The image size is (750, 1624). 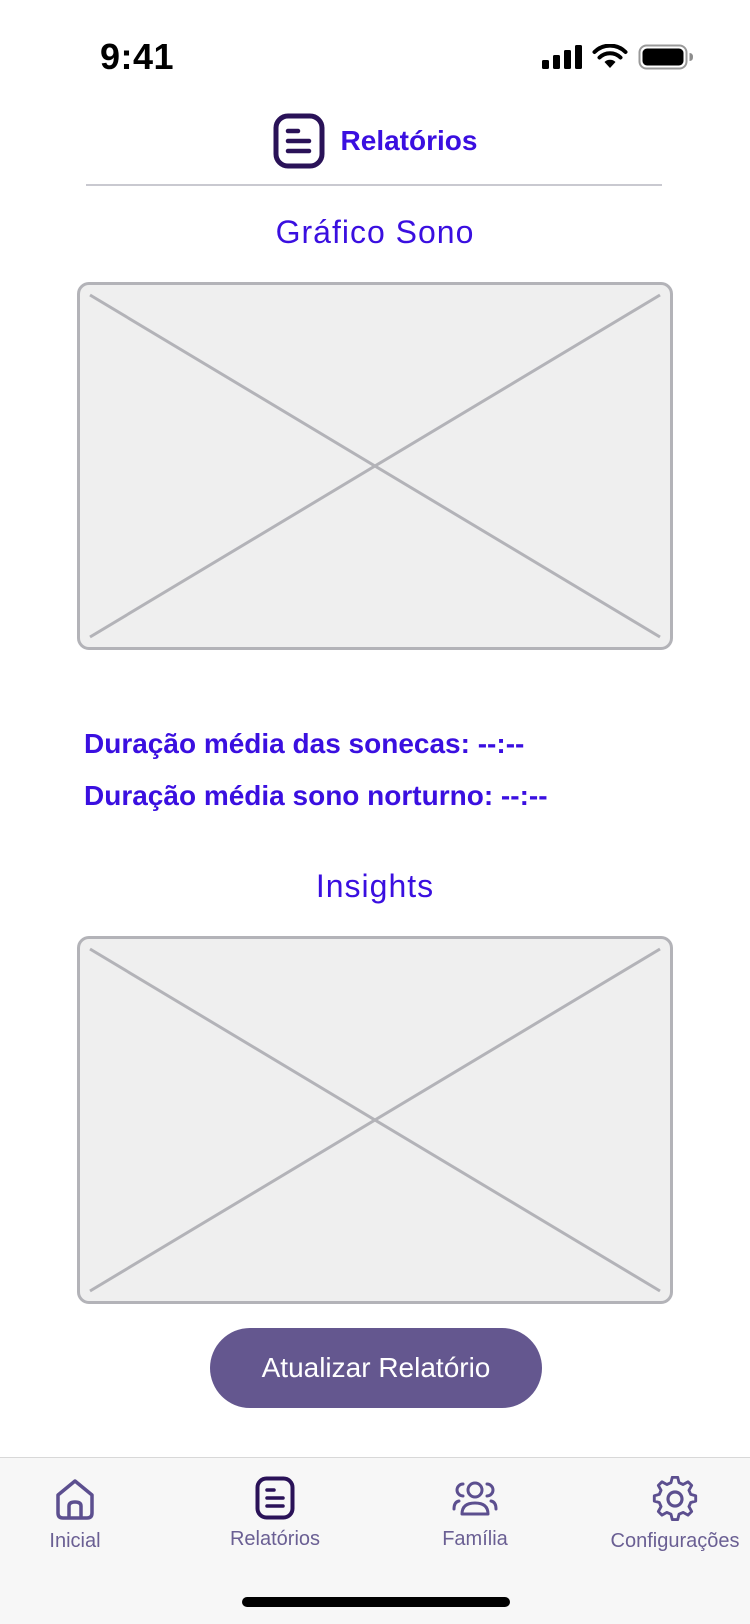 I want to click on insights-section-title: Insights, so click(x=375, y=886).